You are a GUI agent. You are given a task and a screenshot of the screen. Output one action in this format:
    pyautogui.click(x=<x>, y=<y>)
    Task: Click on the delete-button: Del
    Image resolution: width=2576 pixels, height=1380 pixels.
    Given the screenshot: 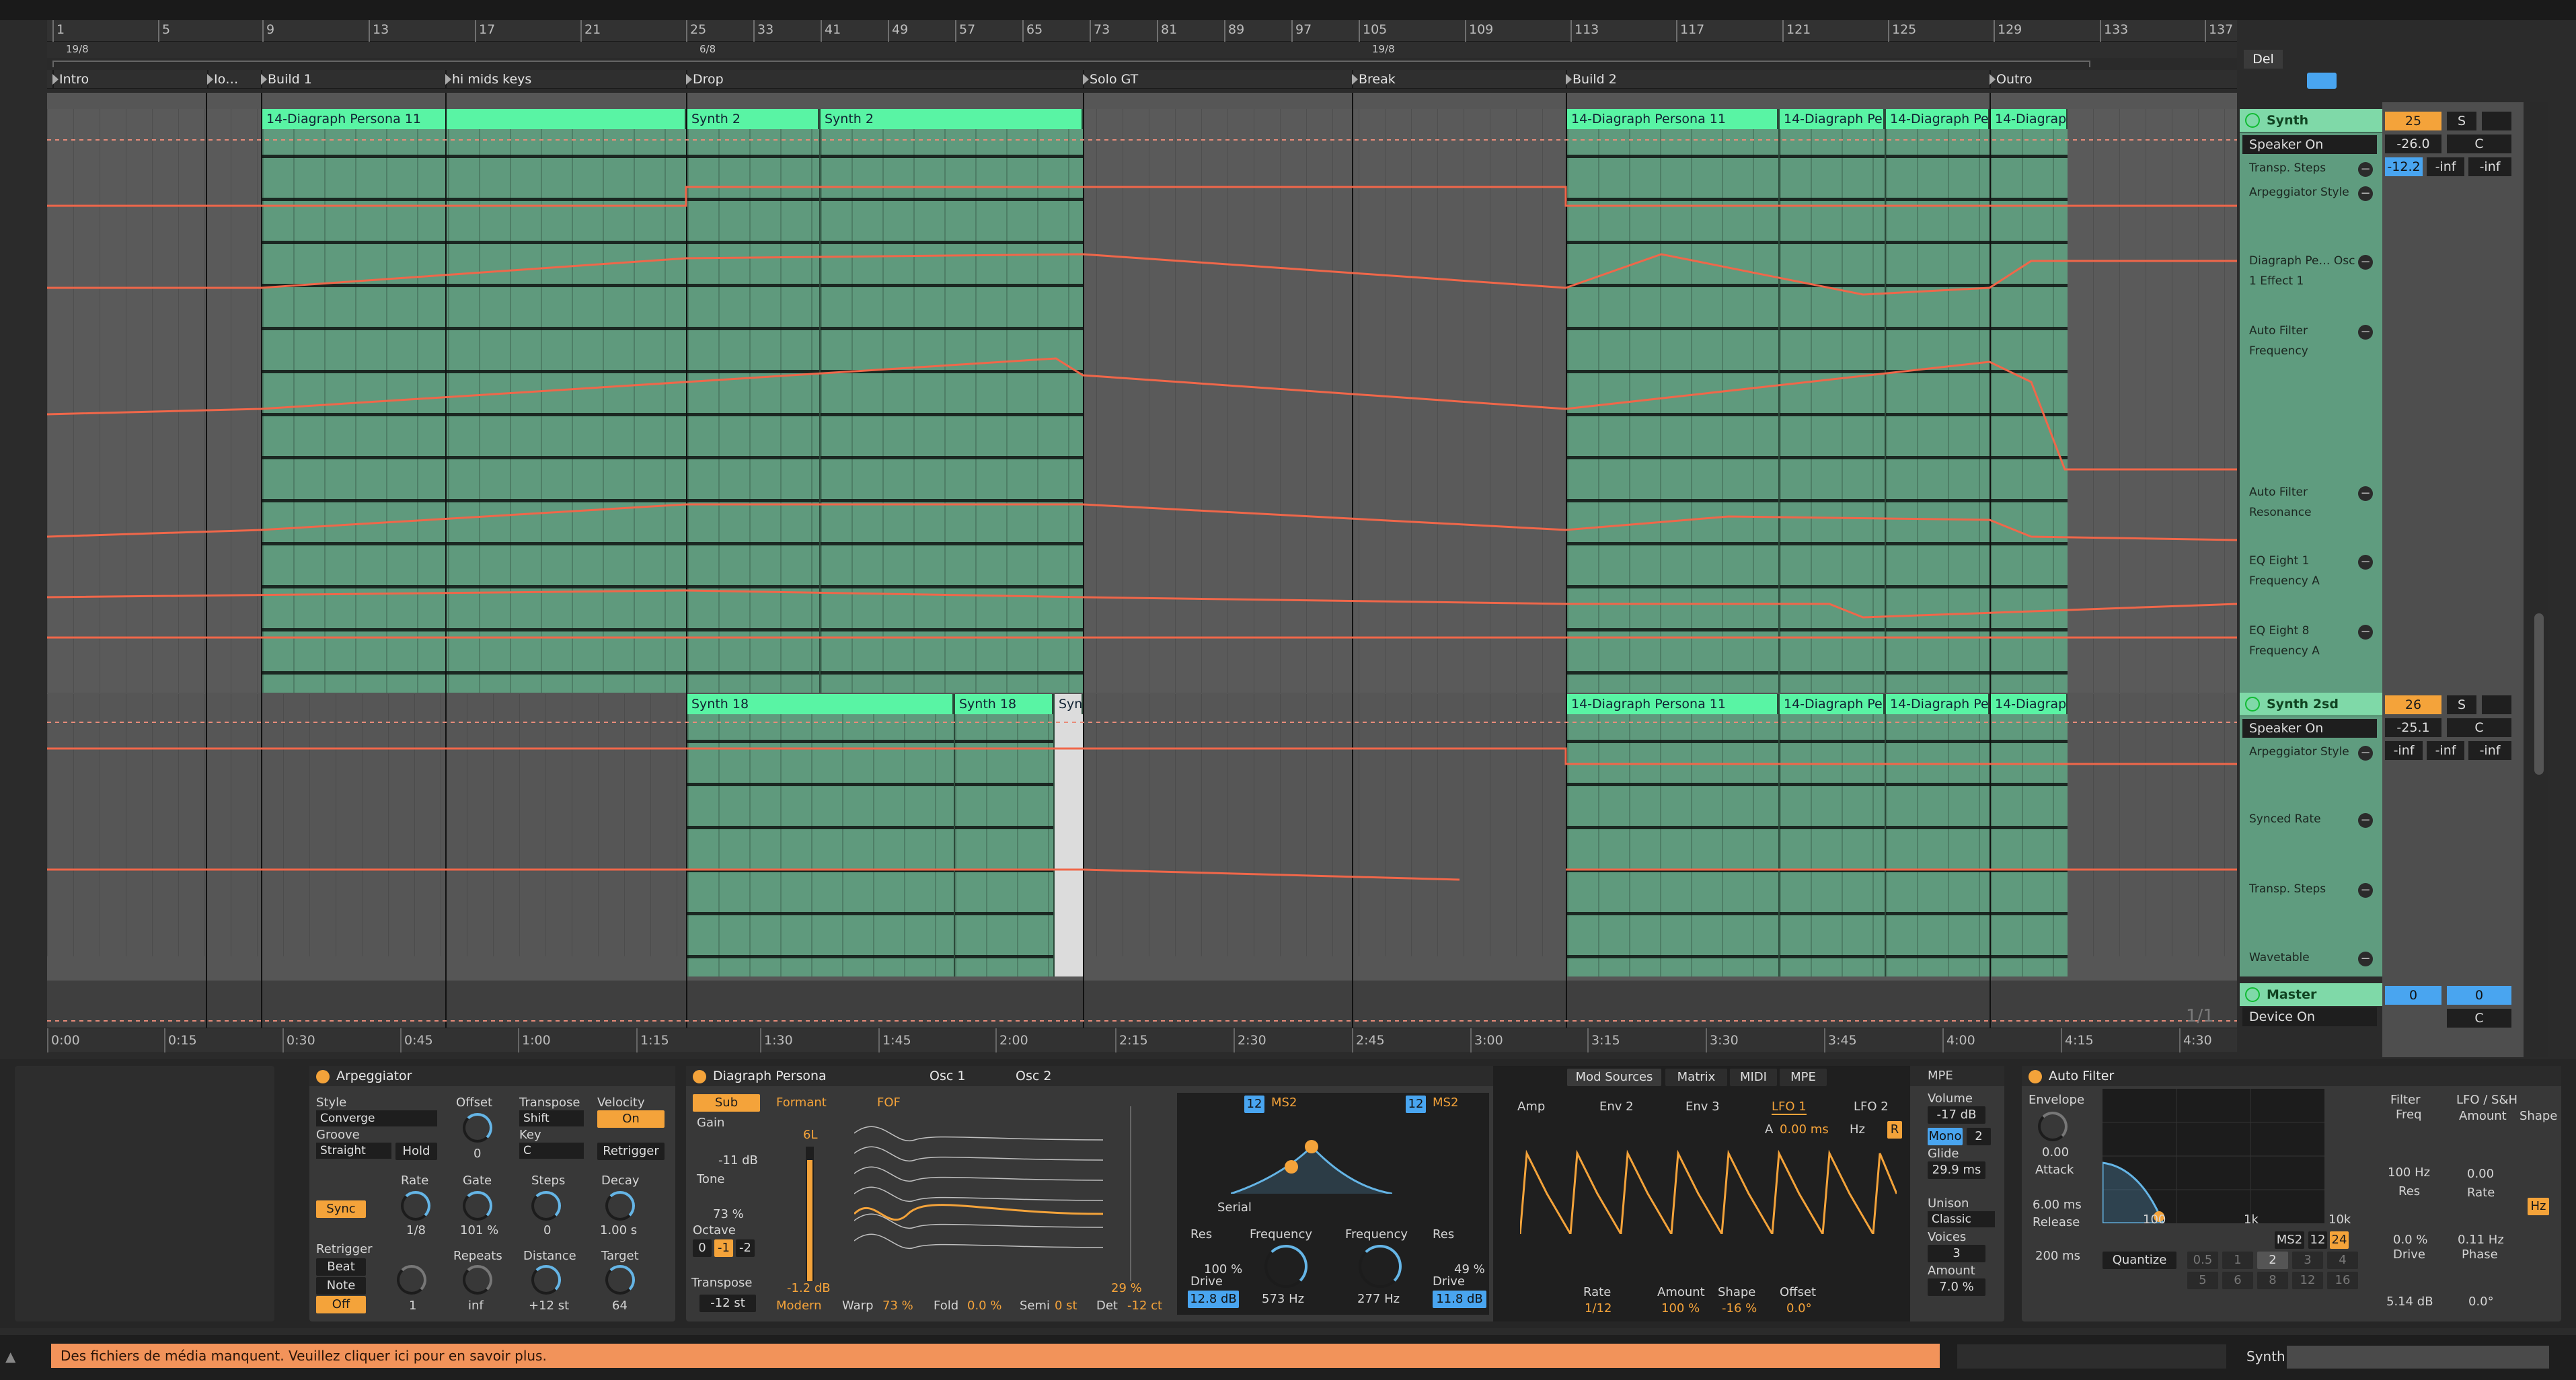 What is the action you would take?
    pyautogui.click(x=2263, y=59)
    